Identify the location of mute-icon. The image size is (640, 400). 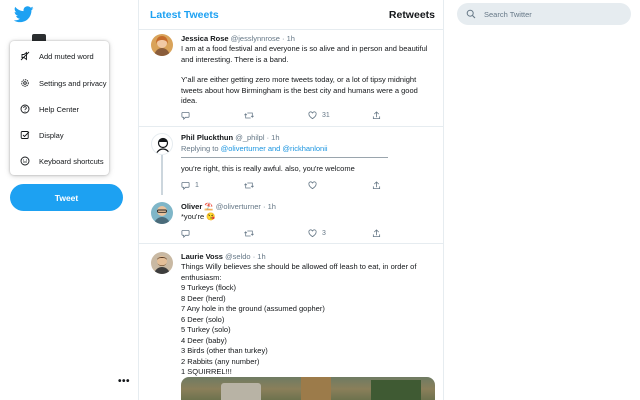
(25, 56).